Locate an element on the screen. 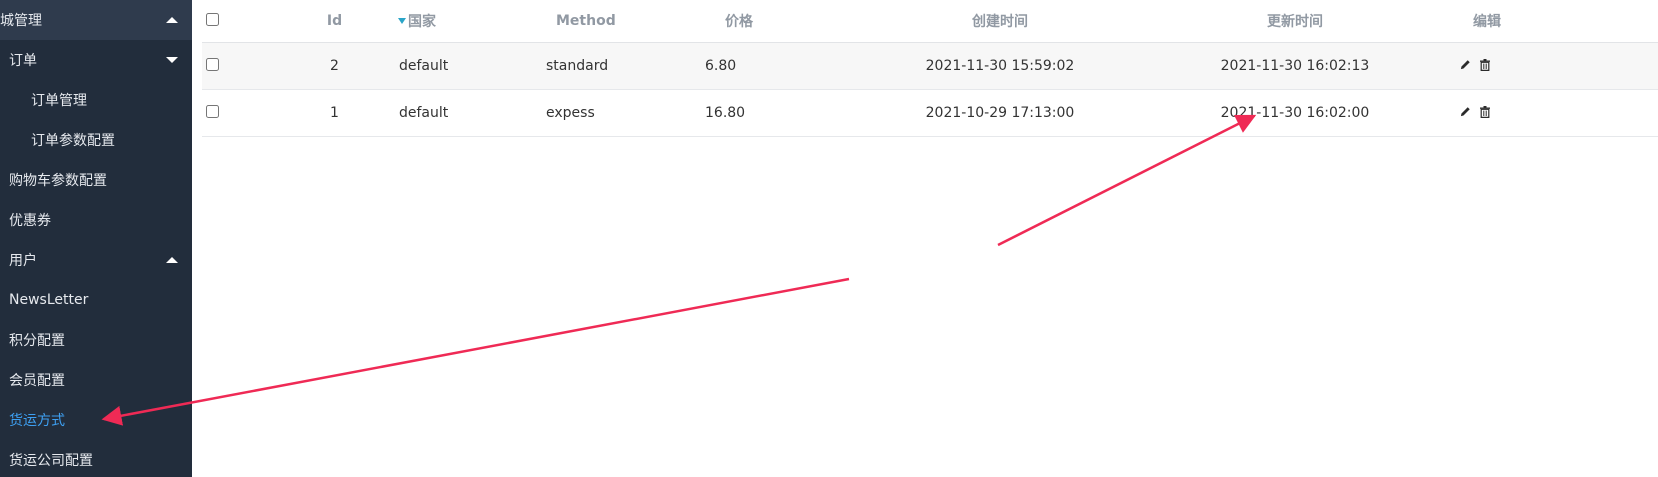 This screenshot has width=1658, height=477. sidebar-item-orders: 订单 is located at coordinates (96, 60).